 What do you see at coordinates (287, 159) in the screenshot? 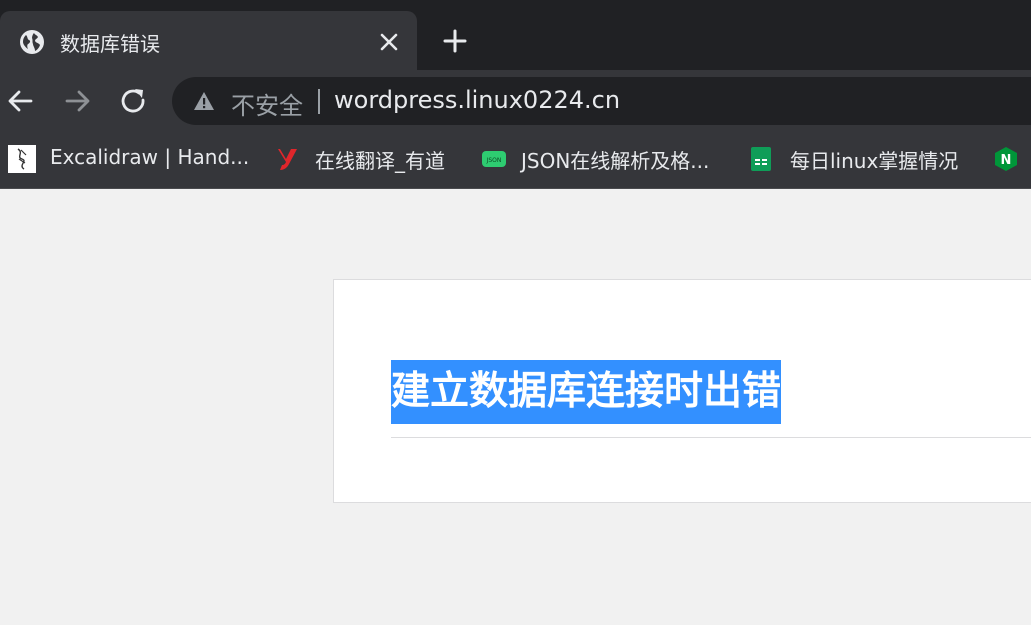
I see `youdao-icon` at bounding box center [287, 159].